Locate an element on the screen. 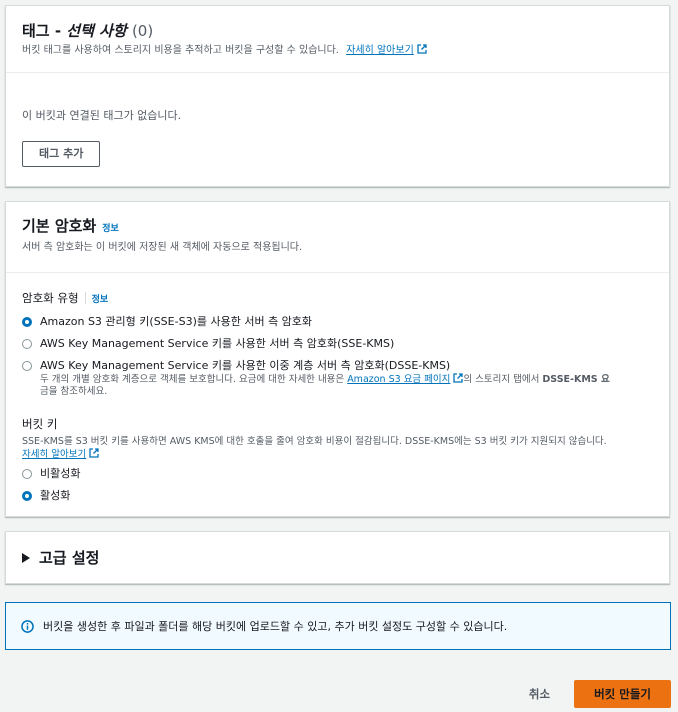 Image resolution: width=678 pixels, height=712 pixels. bucket-key-option-disable: 비활성화 is located at coordinates (337, 474).